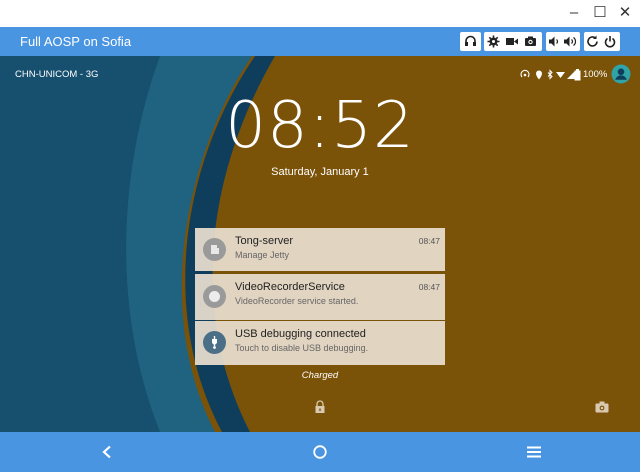 The image size is (640, 472). Describe the element at coordinates (539, 75) in the screenshot. I see `location-icon` at that location.